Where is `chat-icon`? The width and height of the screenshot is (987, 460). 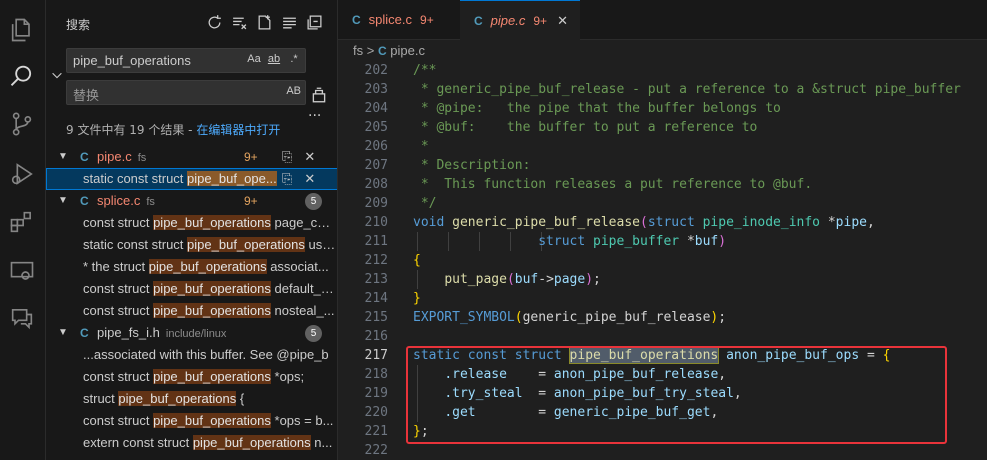 chat-icon is located at coordinates (22, 318).